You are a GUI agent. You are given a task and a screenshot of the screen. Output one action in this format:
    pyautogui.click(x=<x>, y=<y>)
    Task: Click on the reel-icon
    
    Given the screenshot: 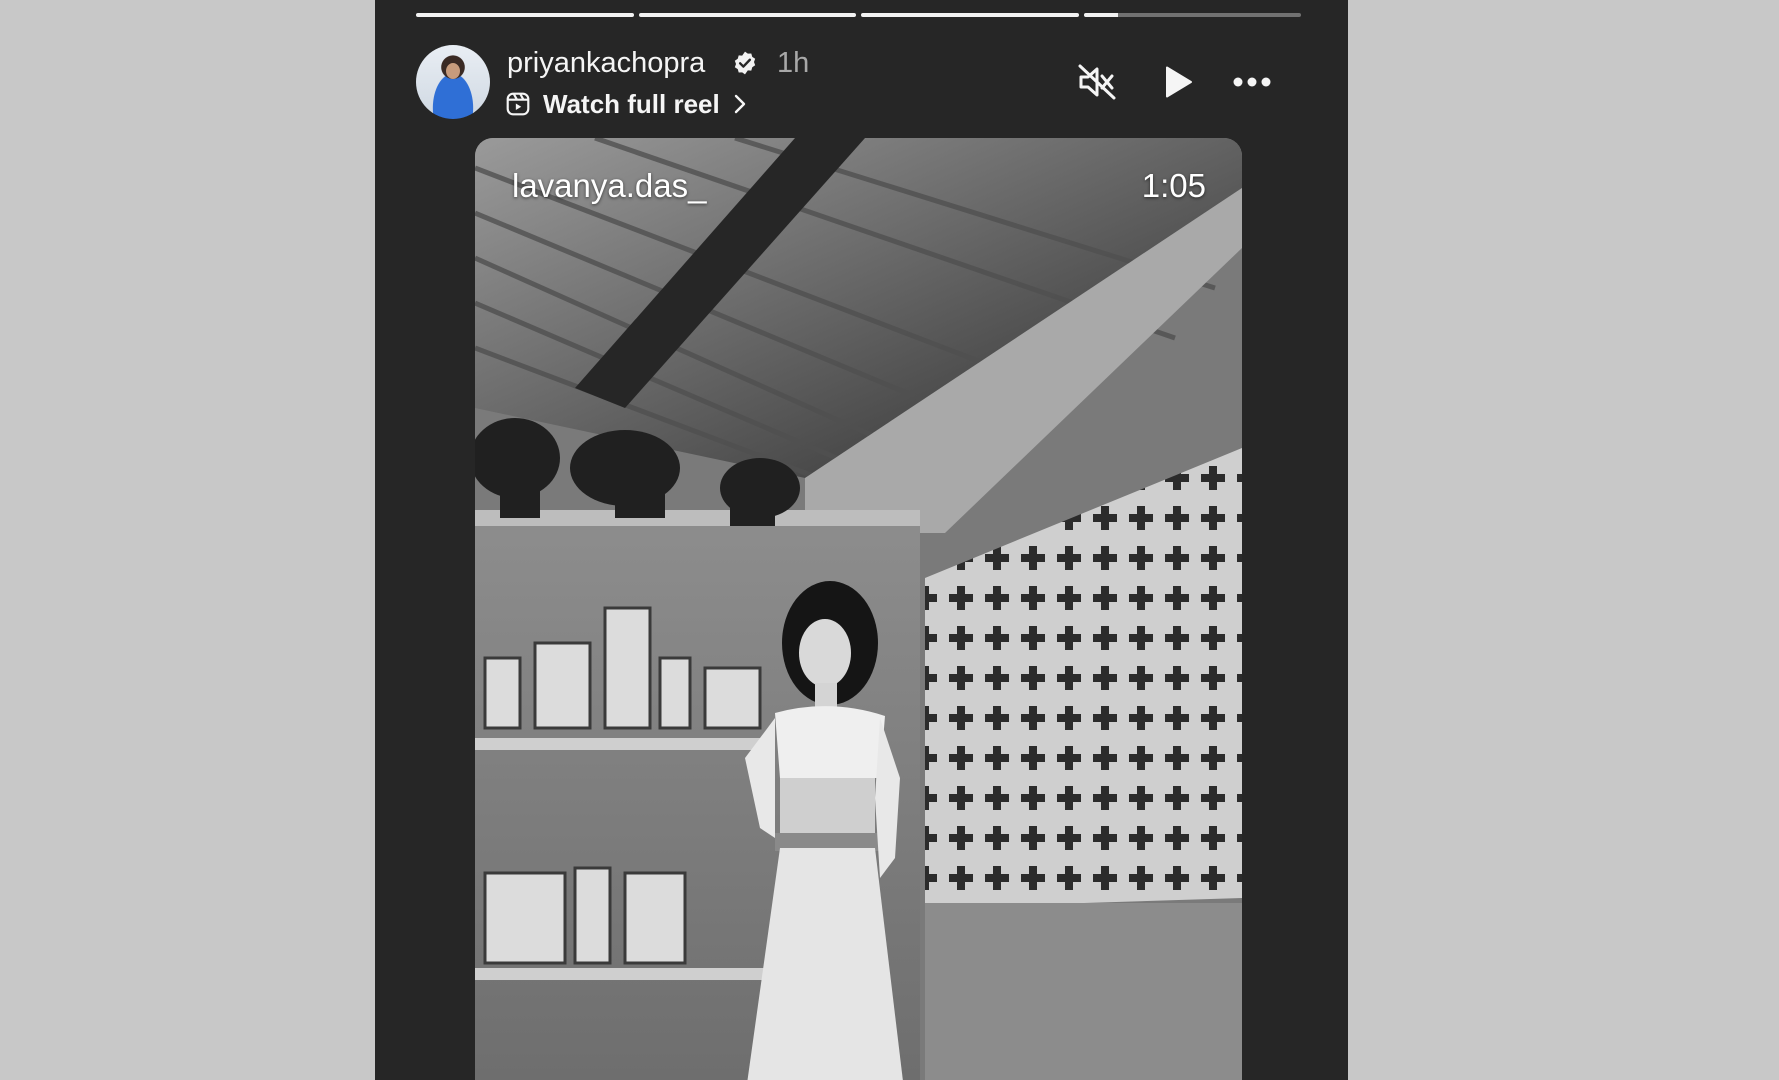 What is the action you would take?
    pyautogui.click(x=518, y=104)
    